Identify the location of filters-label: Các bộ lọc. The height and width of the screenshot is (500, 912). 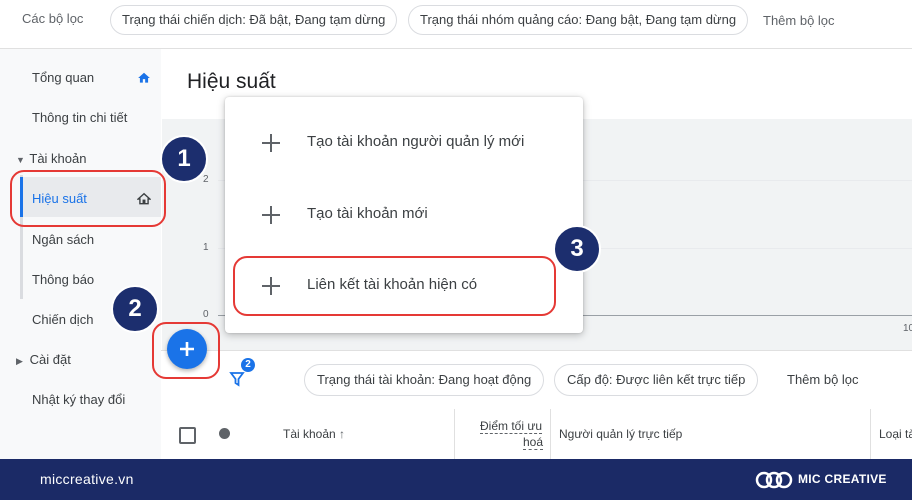
(53, 18).